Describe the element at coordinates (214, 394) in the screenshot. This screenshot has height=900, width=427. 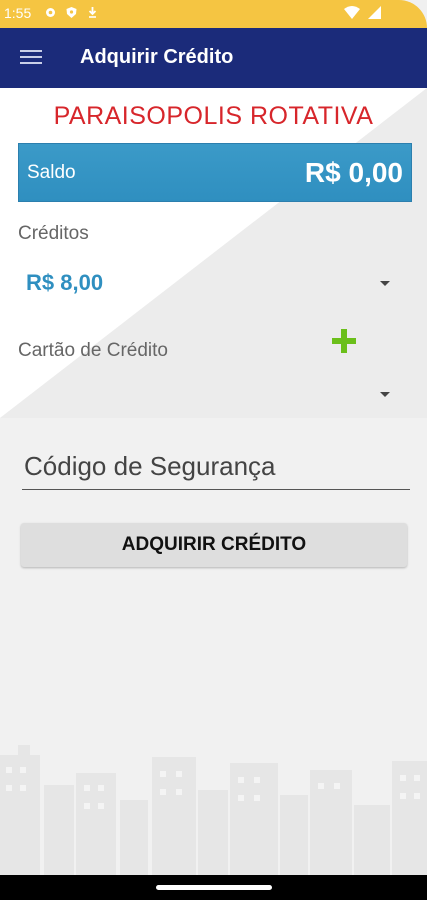
I see `credit-card-select` at that location.